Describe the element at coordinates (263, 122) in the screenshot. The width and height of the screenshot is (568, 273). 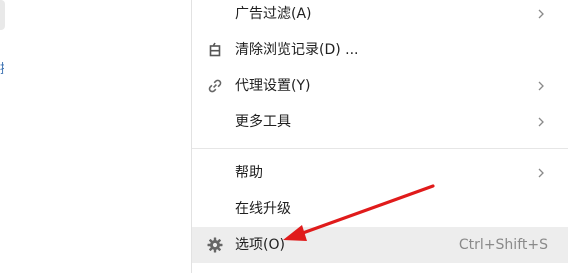
I see `menu-item-label: 更多工具` at that location.